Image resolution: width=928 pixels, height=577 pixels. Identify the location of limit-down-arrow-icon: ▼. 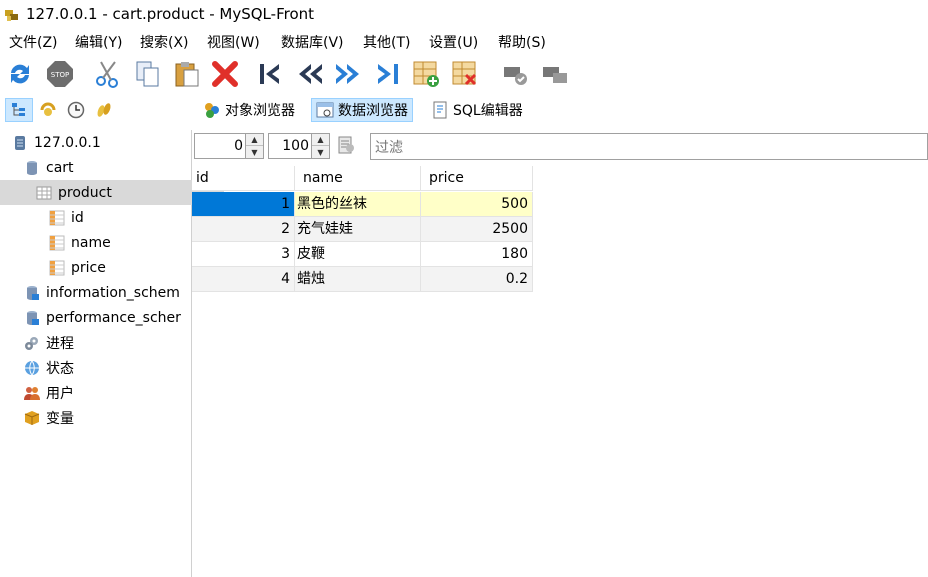
(320, 152).